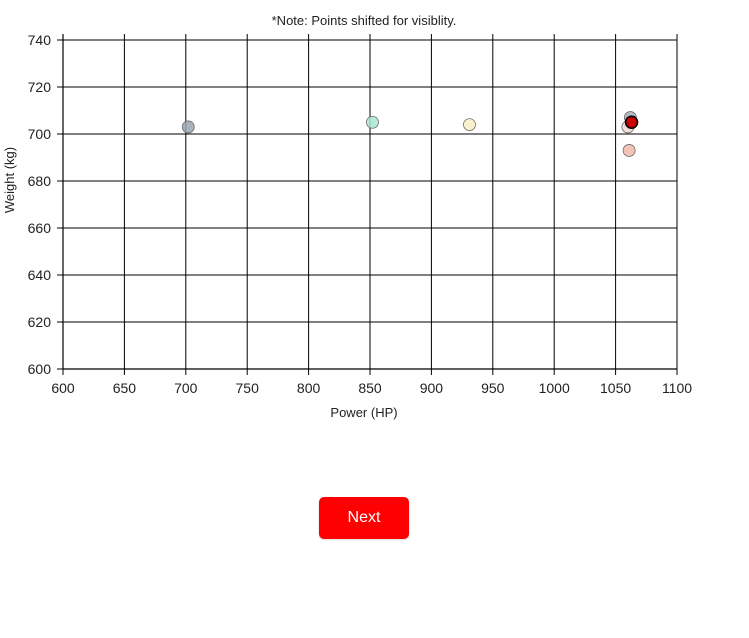 This screenshot has height=638, width=749. I want to click on x-tick-label: 850, so click(370, 388).